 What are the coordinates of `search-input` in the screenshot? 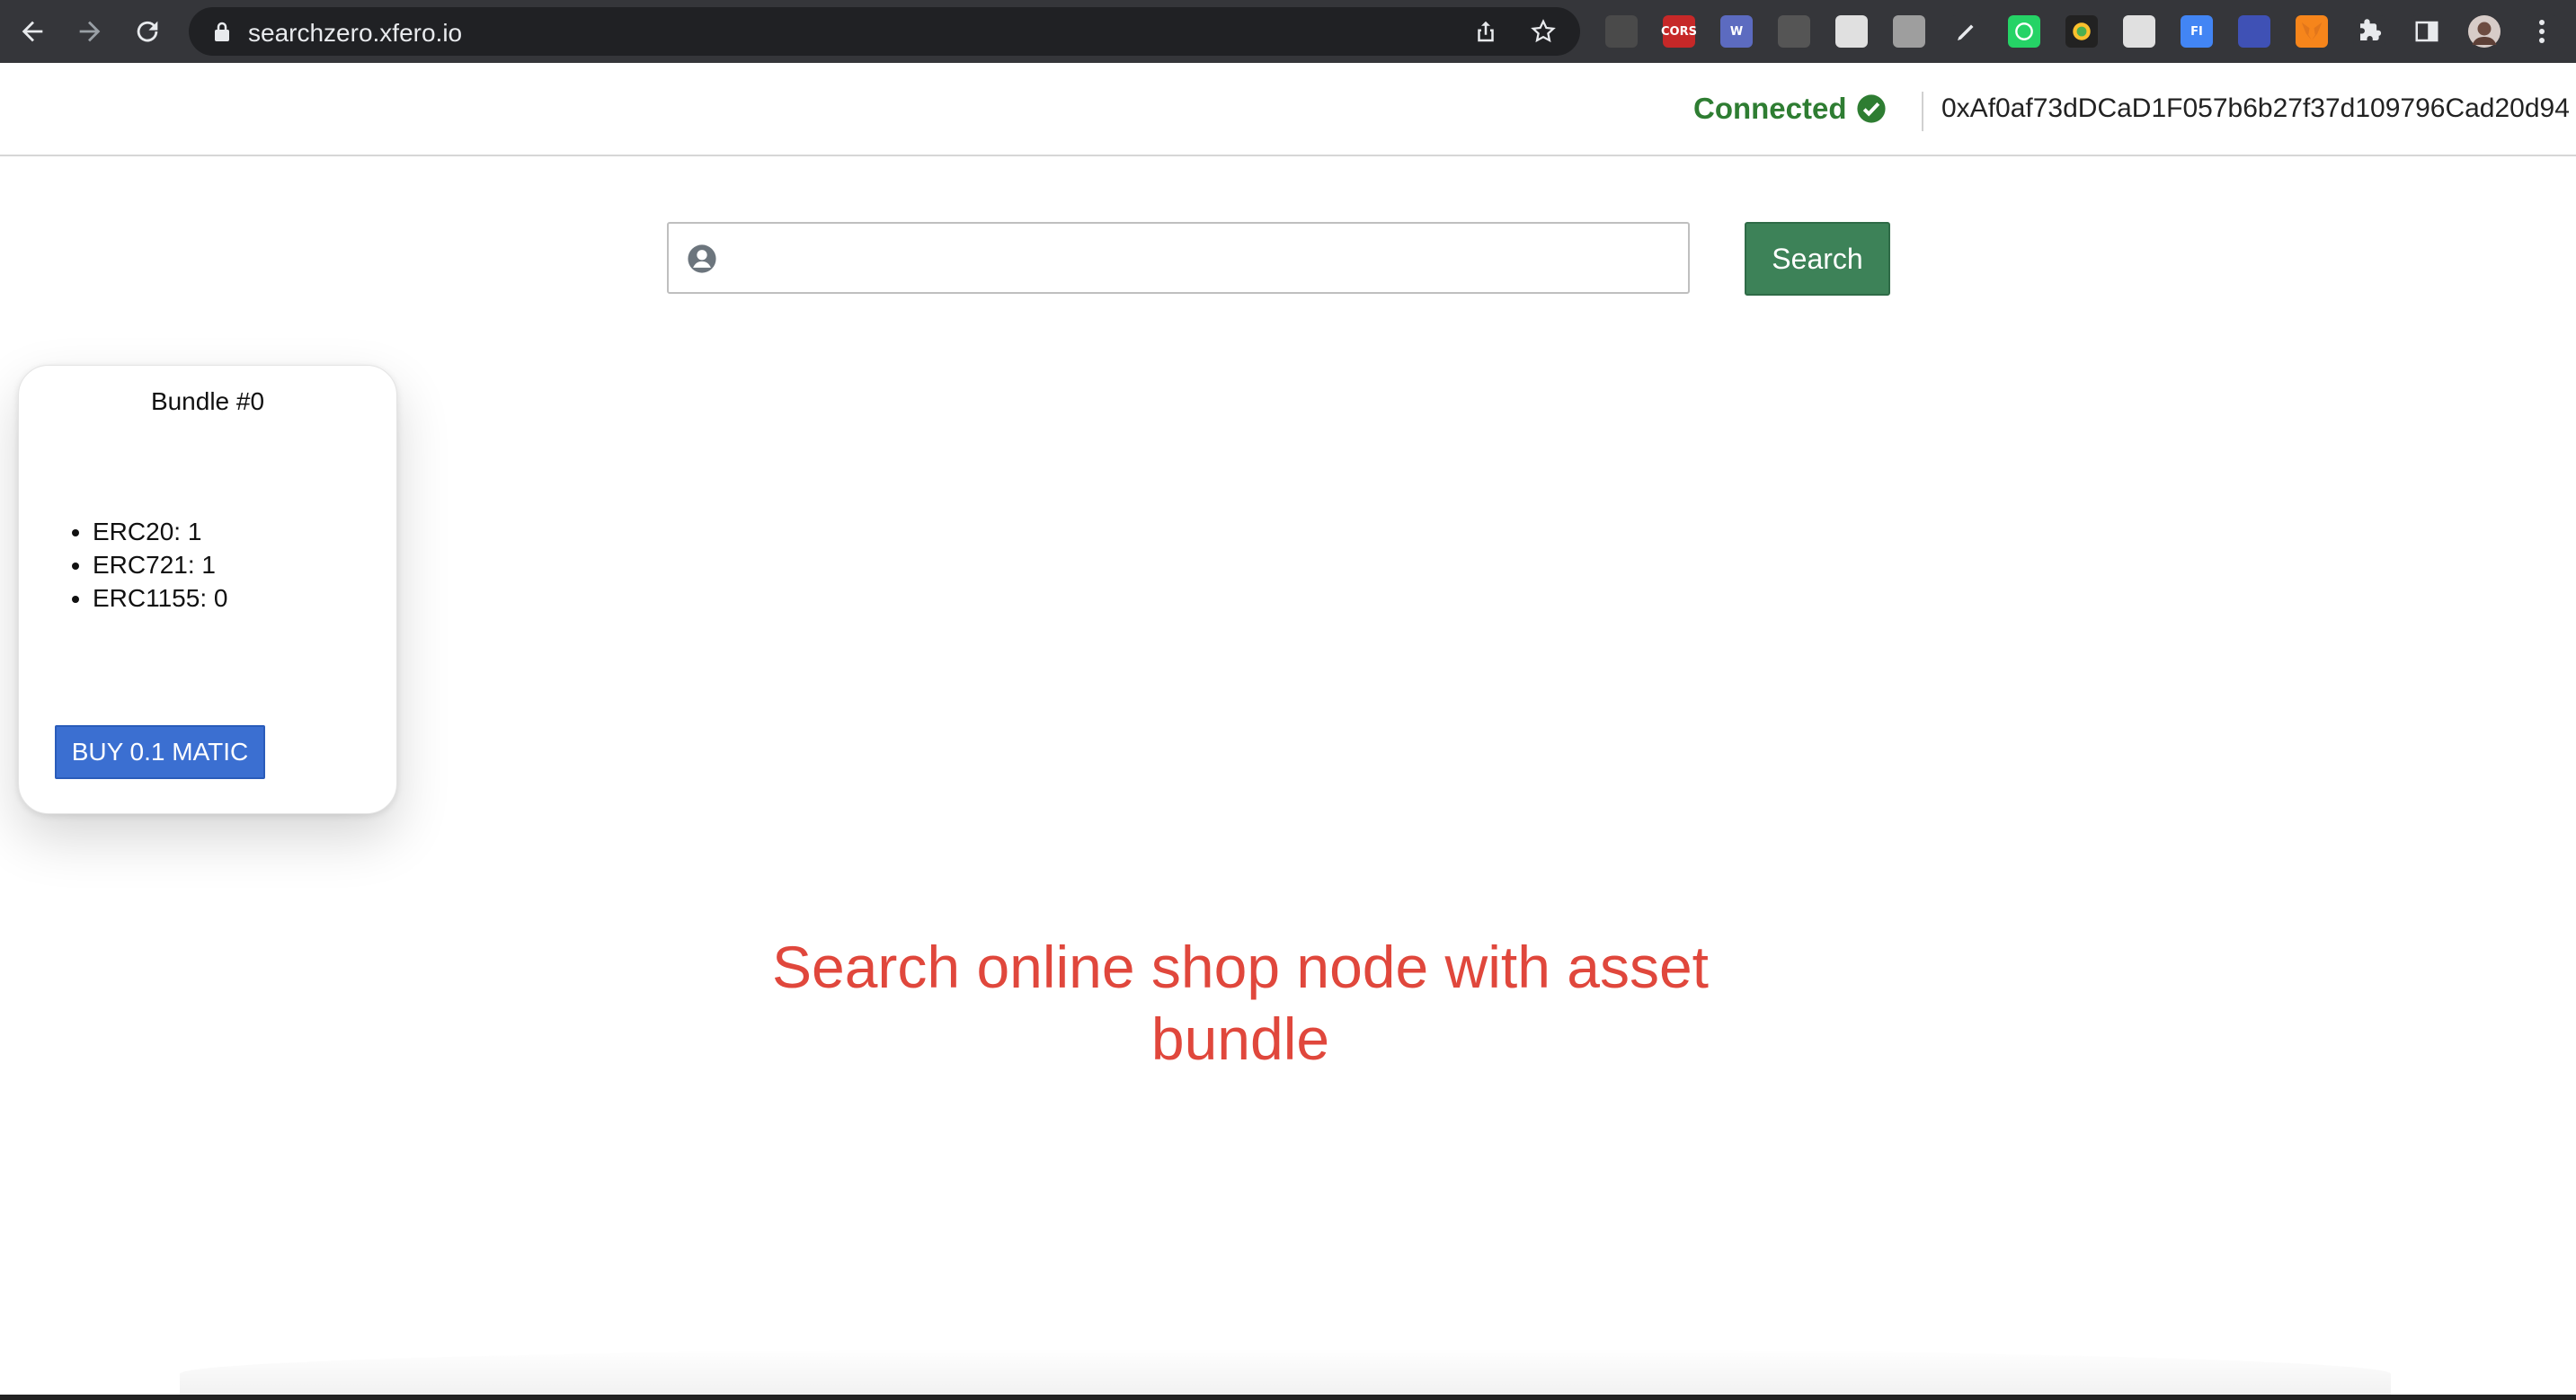 It's located at (1205, 259).